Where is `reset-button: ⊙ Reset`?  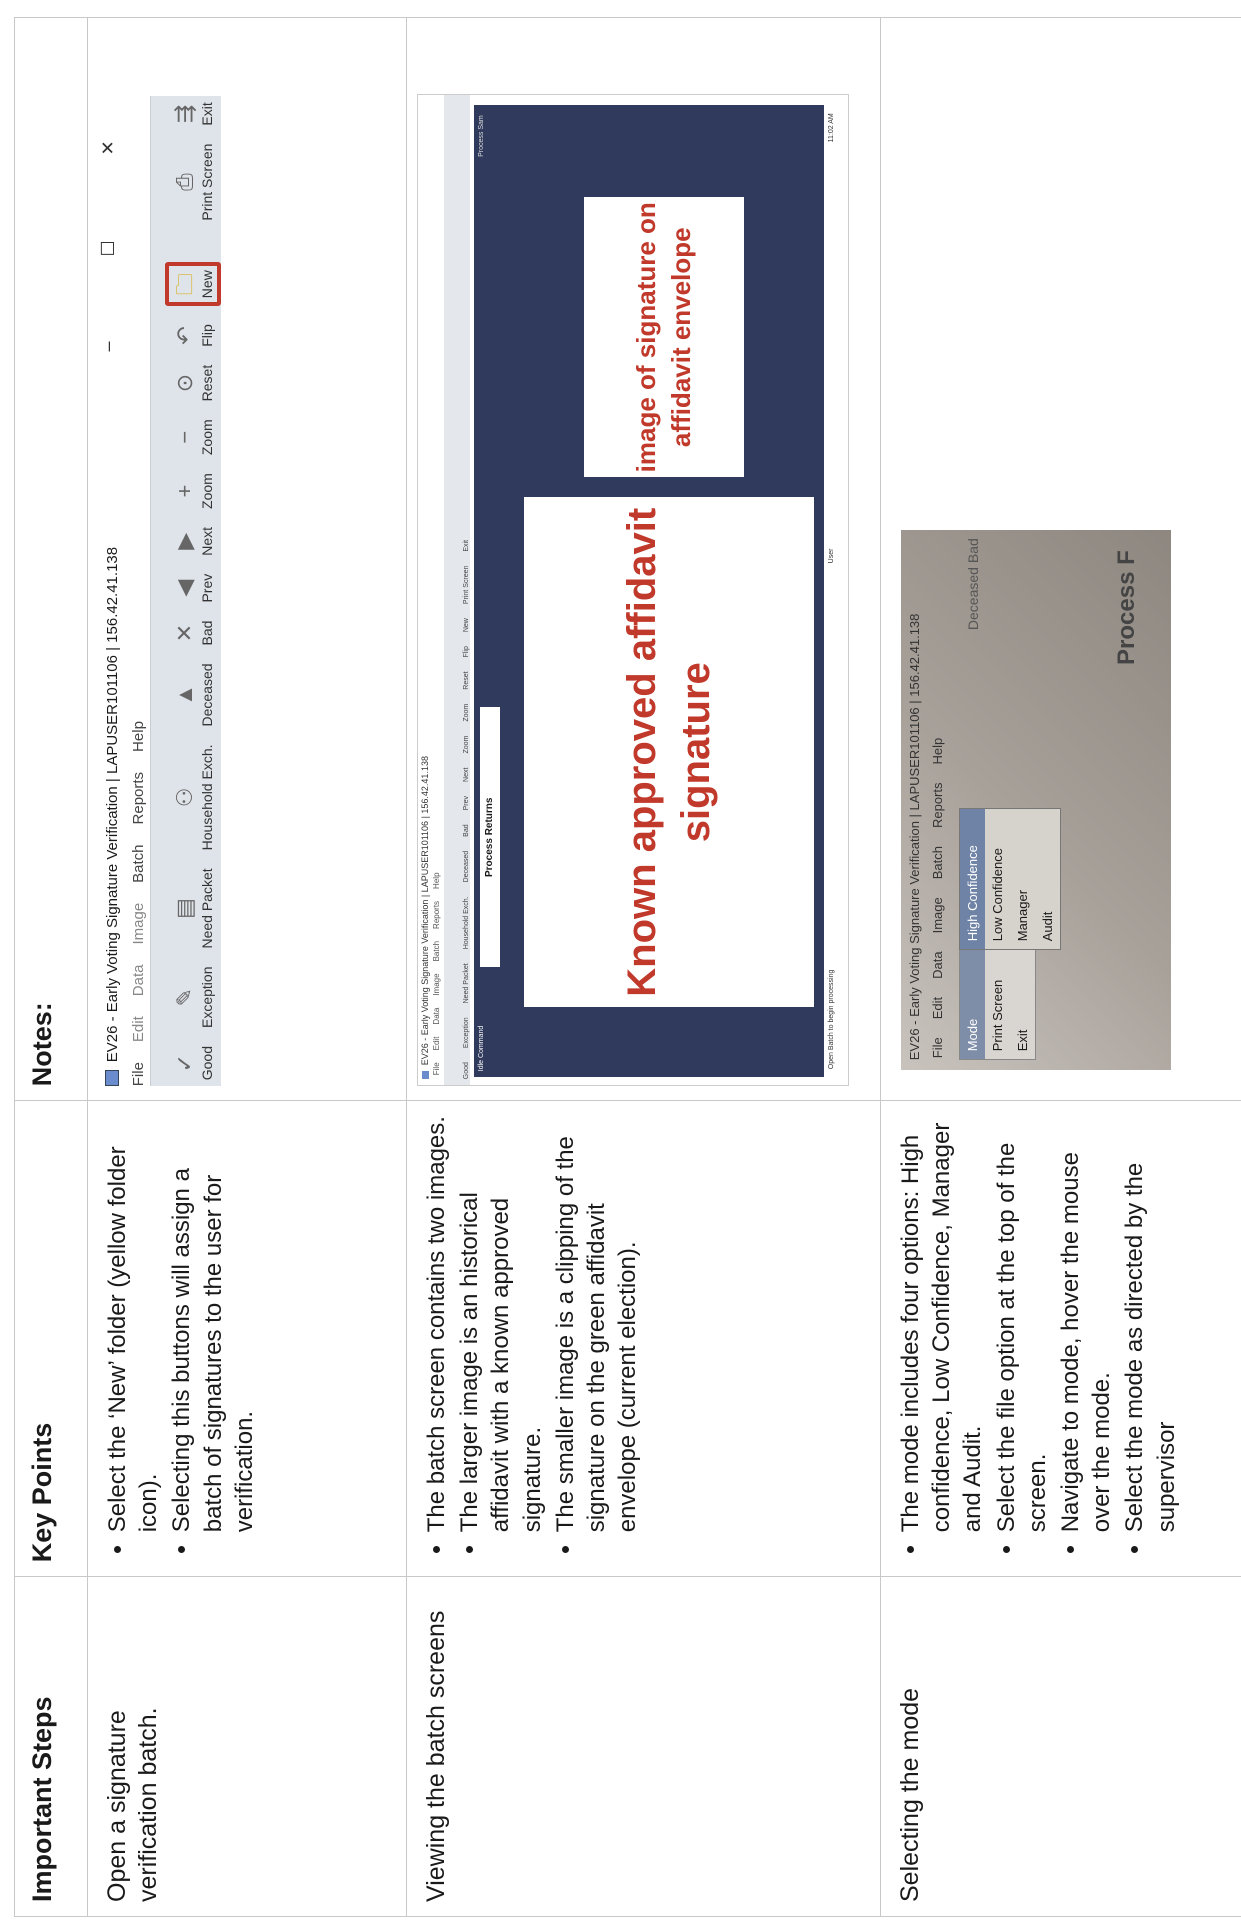
reset-button: ⊙ Reset is located at coordinates (196, 383).